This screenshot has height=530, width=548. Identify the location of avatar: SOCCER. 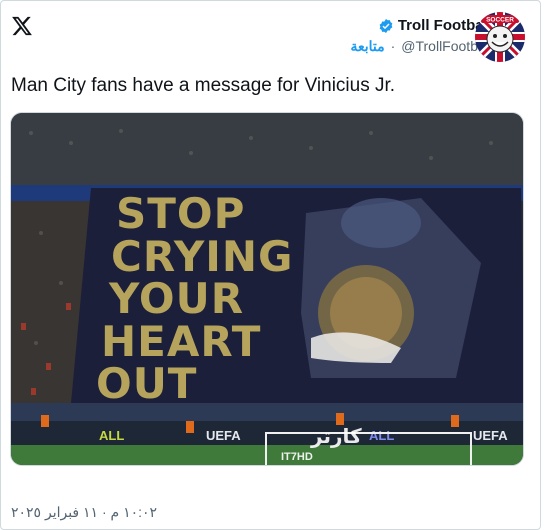
(500, 37).